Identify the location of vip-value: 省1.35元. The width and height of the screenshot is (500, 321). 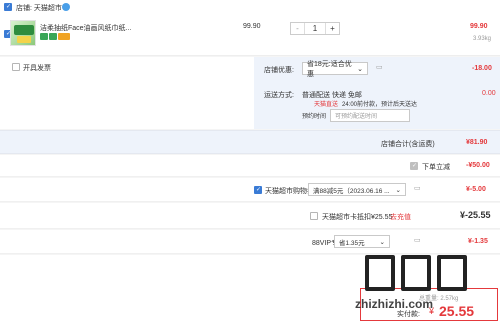
(352, 243).